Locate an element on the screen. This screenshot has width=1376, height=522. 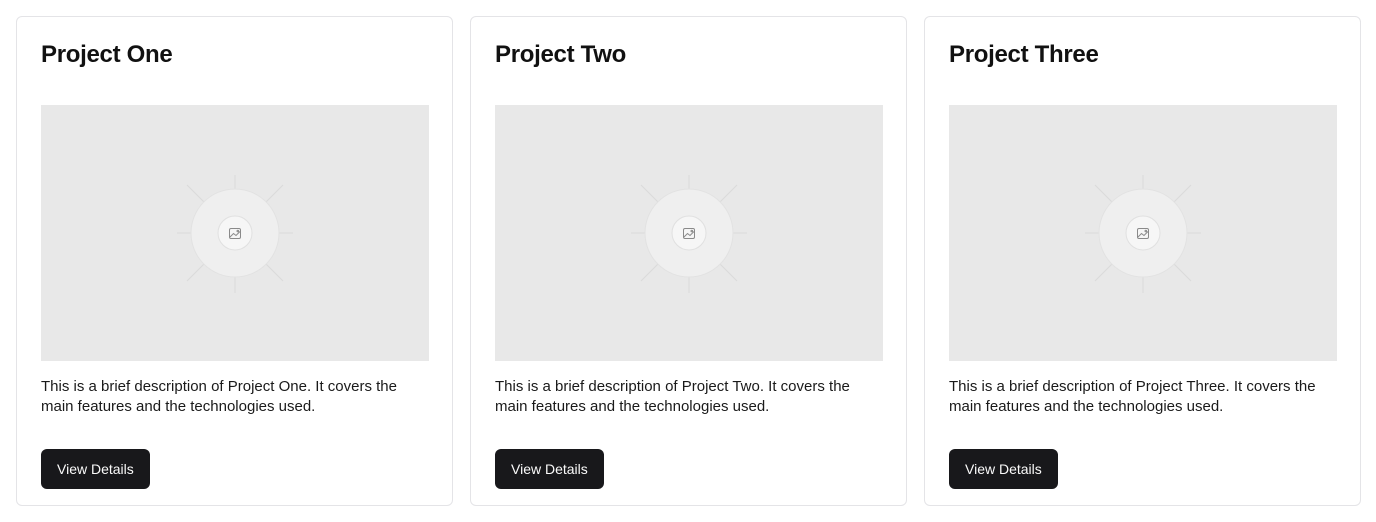
card-title: Project One is located at coordinates (107, 54).